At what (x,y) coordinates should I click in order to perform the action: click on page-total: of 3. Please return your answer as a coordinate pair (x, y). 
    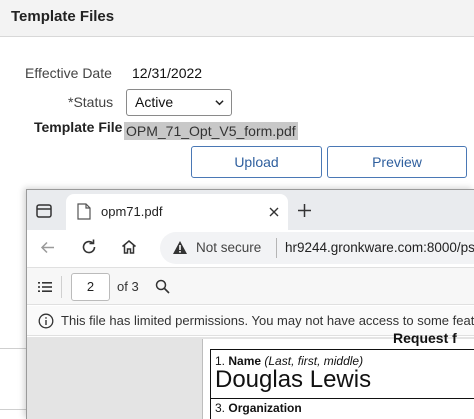
    Looking at the image, I should click on (128, 286).